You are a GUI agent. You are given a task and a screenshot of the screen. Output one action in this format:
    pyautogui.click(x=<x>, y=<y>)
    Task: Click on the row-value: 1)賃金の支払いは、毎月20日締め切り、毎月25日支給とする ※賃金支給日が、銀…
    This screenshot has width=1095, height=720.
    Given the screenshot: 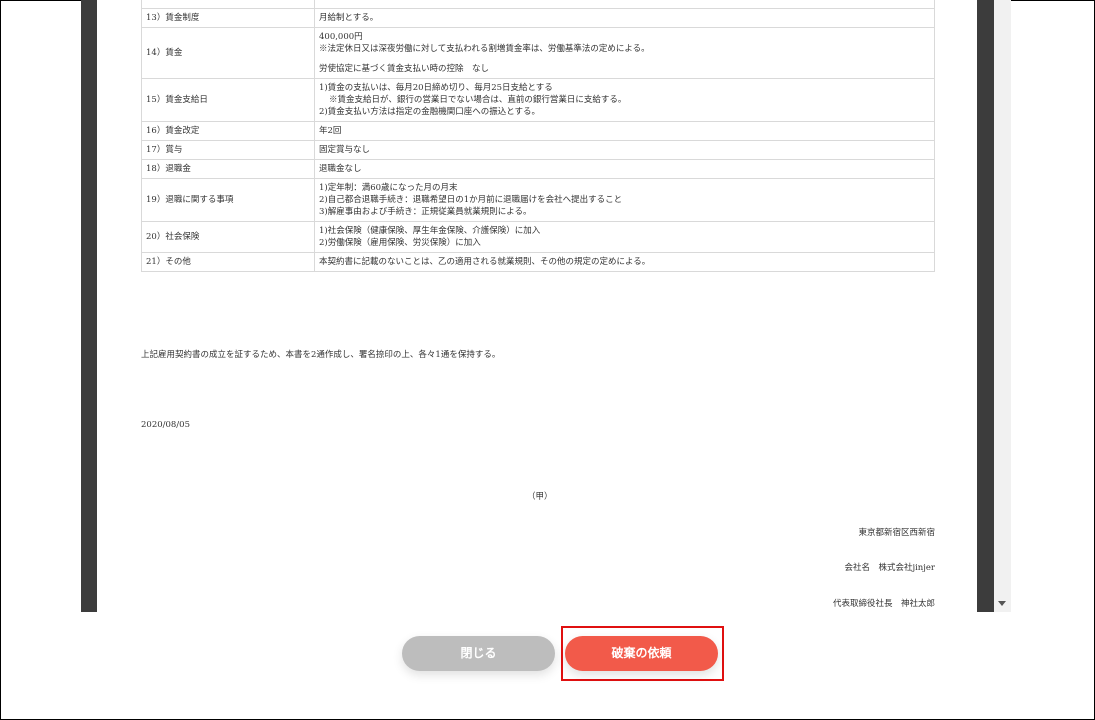 What is the action you would take?
    pyautogui.click(x=624, y=100)
    